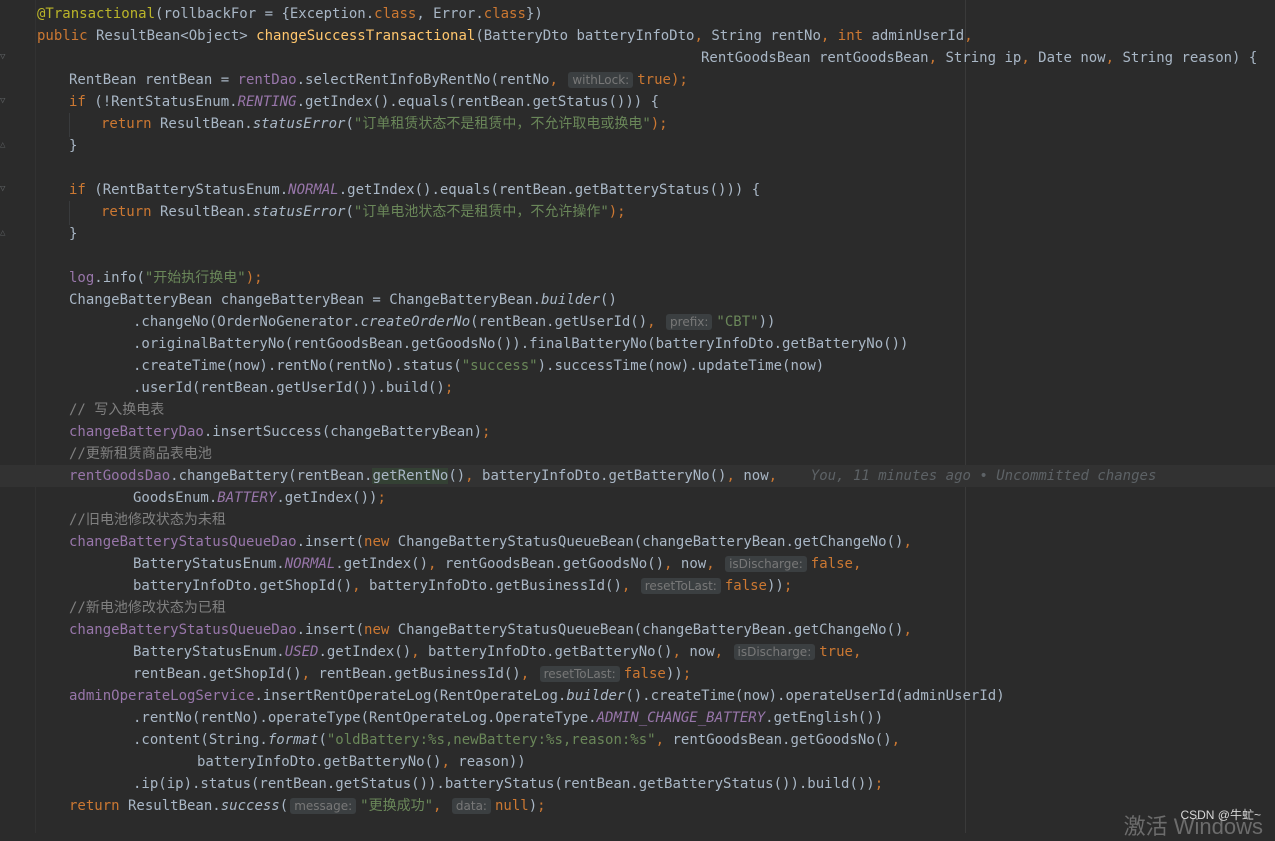 The height and width of the screenshot is (841, 1275). Describe the element at coordinates (766, 564) in the screenshot. I see `parameter-hint: isDischarge:` at that location.